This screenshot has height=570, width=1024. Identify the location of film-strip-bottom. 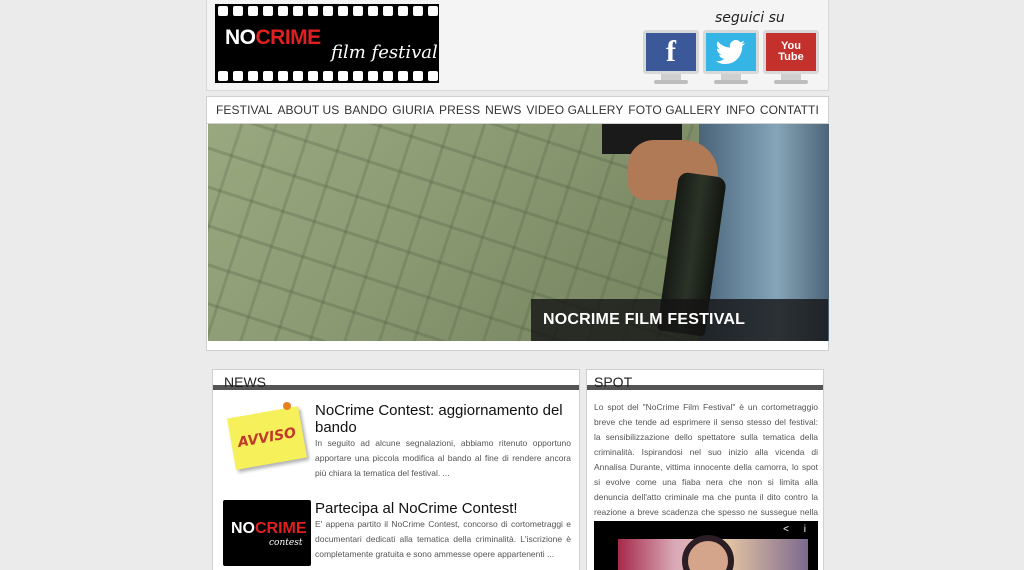
(327, 76).